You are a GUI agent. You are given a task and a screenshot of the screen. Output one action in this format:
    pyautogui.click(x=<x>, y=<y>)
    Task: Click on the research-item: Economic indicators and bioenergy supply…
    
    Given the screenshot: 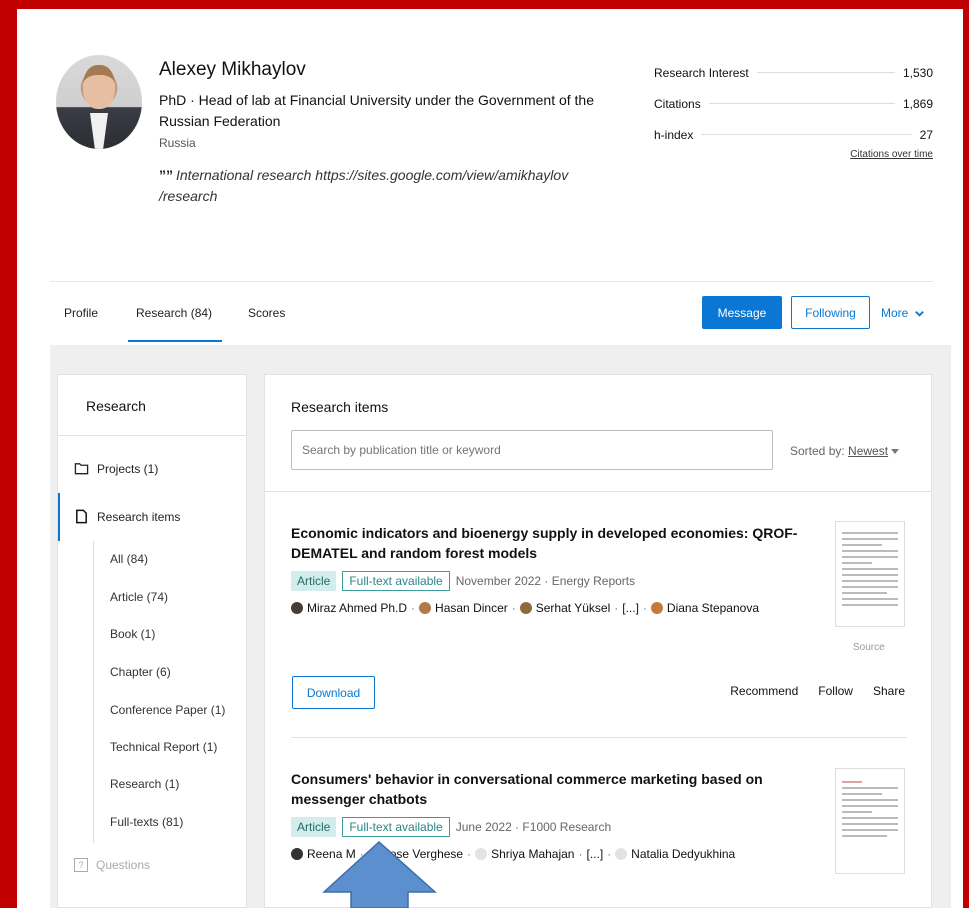 What is the action you would take?
    pyautogui.click(x=599, y=569)
    